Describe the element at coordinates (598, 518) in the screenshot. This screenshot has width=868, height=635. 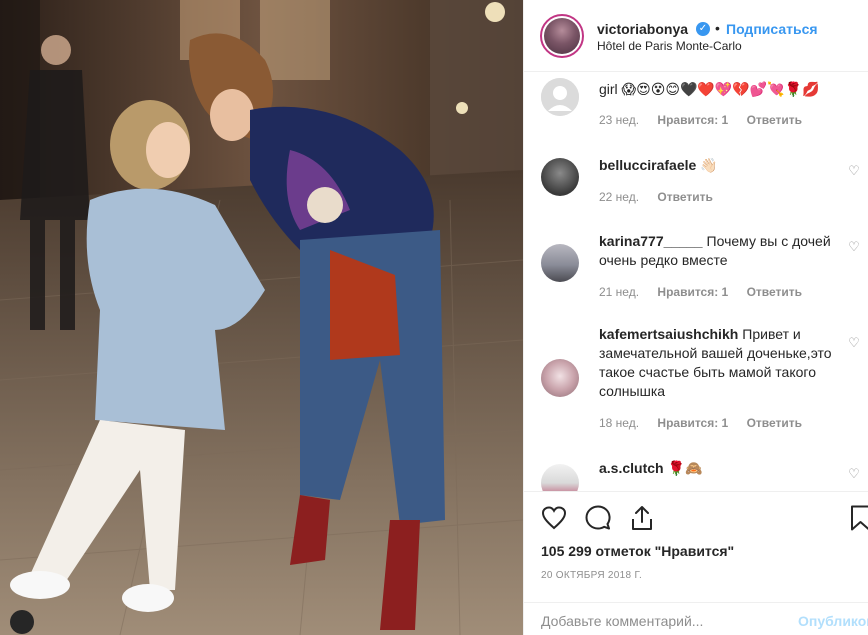
I see `comment-icon` at that location.